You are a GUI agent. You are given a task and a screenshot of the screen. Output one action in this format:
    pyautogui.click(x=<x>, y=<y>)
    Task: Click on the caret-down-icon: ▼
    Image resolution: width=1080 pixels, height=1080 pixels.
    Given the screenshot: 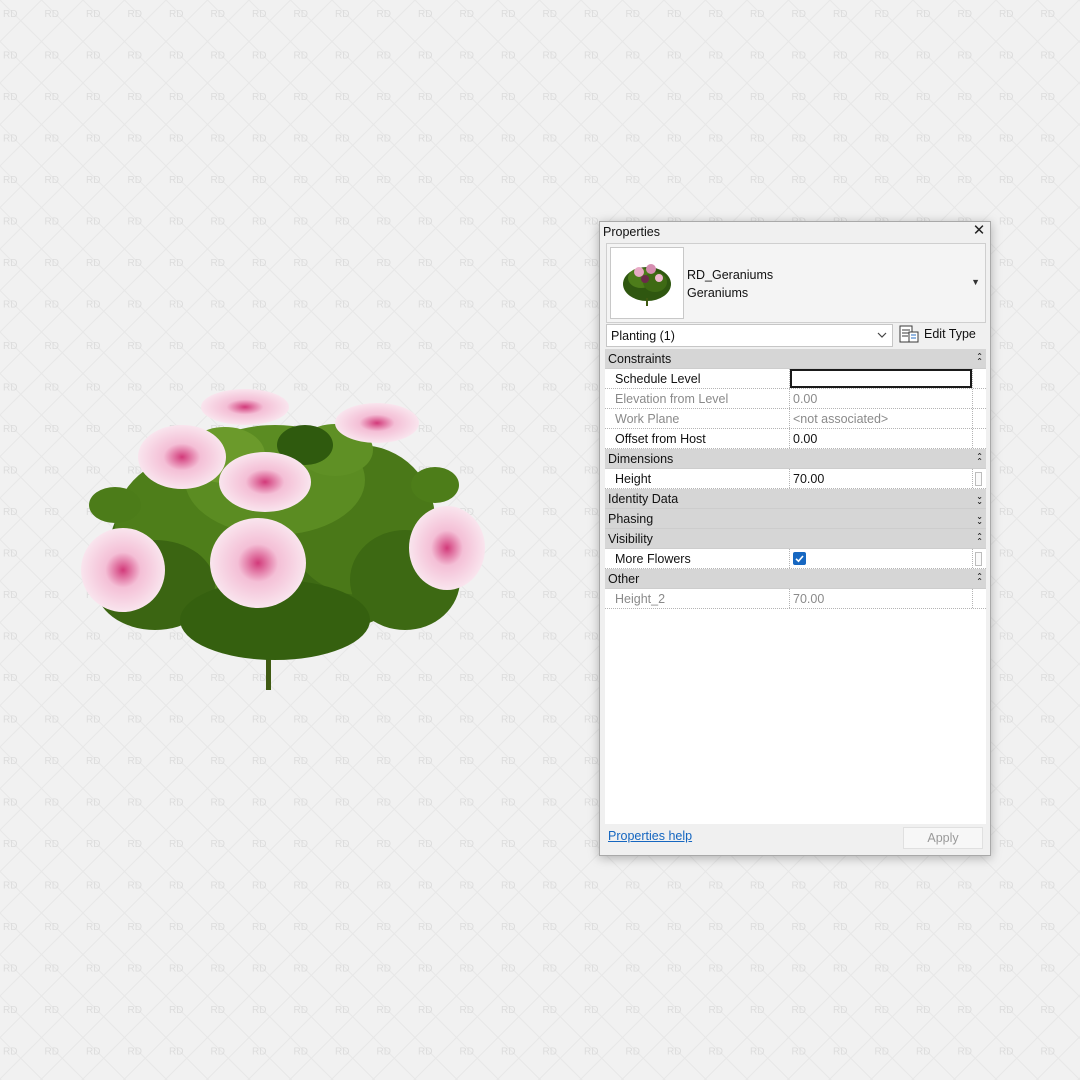 What is the action you would take?
    pyautogui.click(x=975, y=282)
    